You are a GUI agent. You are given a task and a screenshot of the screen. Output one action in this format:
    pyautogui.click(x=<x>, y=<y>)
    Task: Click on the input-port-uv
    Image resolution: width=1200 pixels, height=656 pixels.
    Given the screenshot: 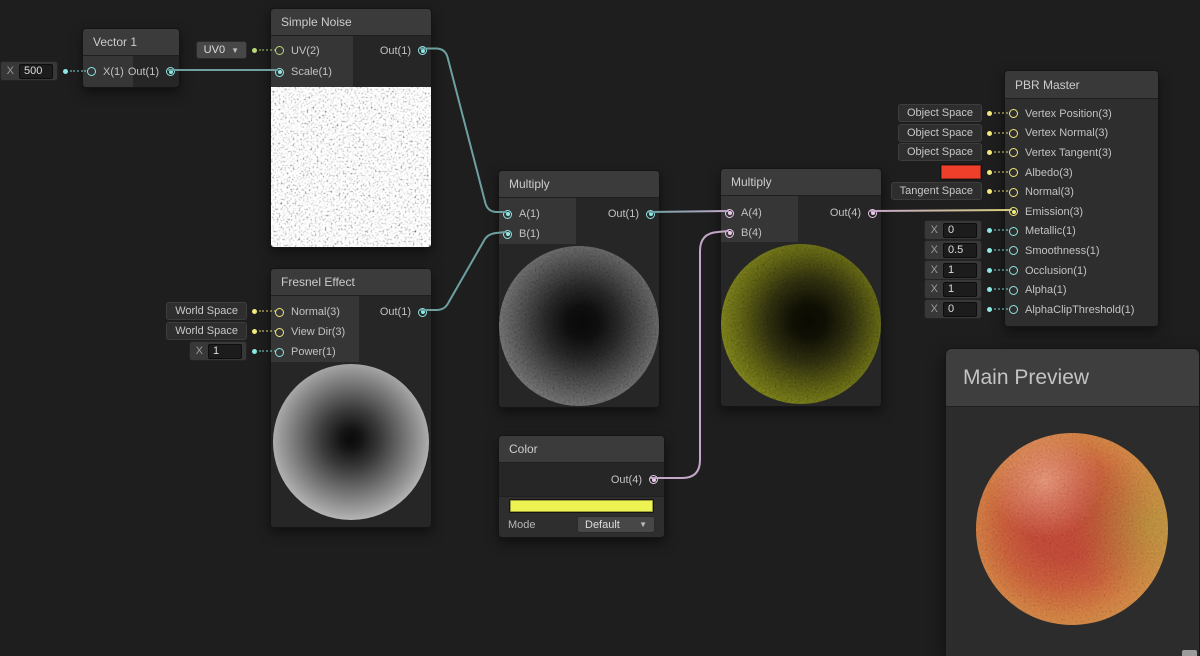 What is the action you would take?
    pyautogui.click(x=279, y=50)
    